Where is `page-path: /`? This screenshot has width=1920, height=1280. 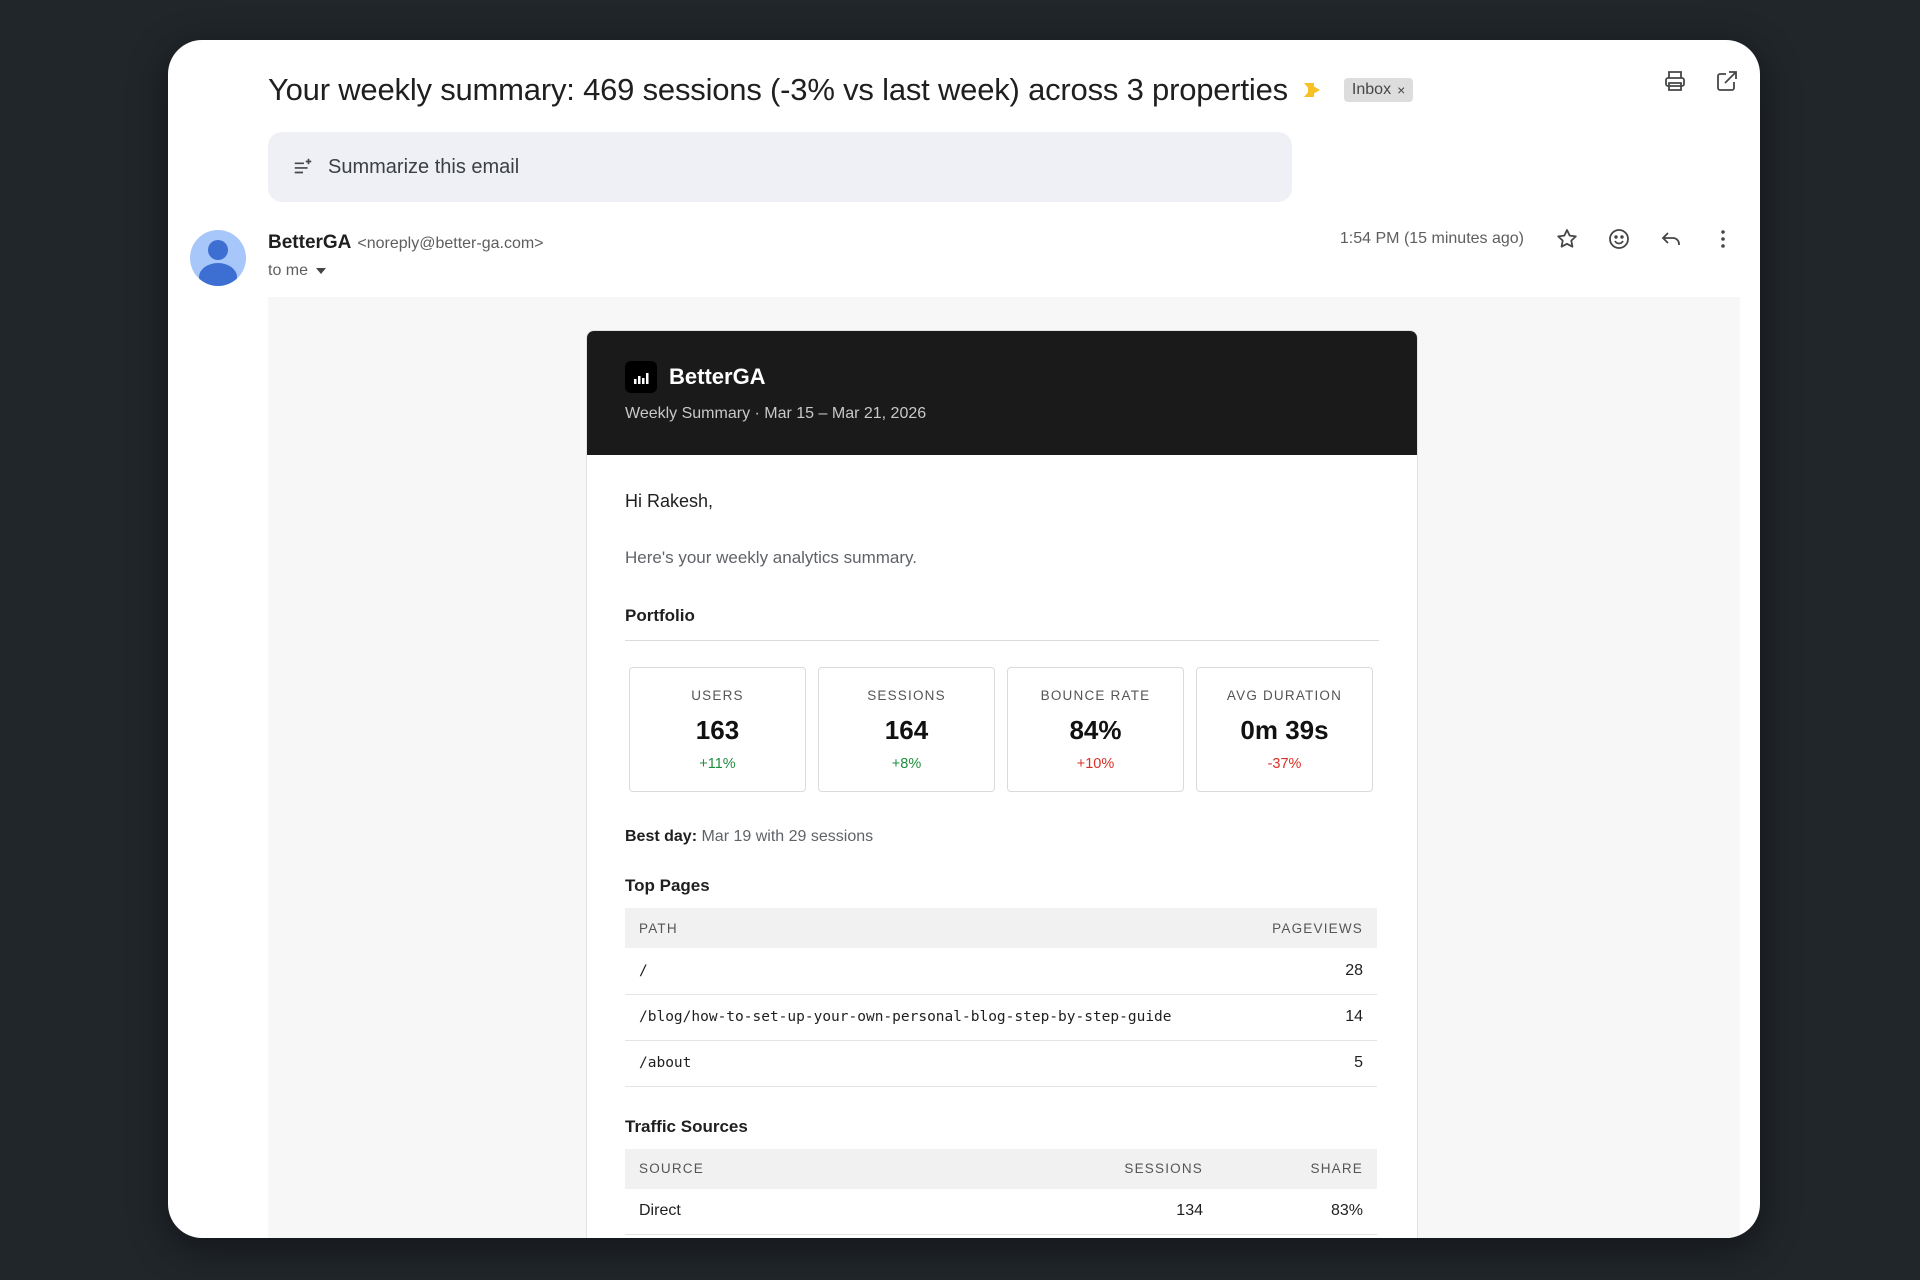 page-path: / is located at coordinates (935, 971).